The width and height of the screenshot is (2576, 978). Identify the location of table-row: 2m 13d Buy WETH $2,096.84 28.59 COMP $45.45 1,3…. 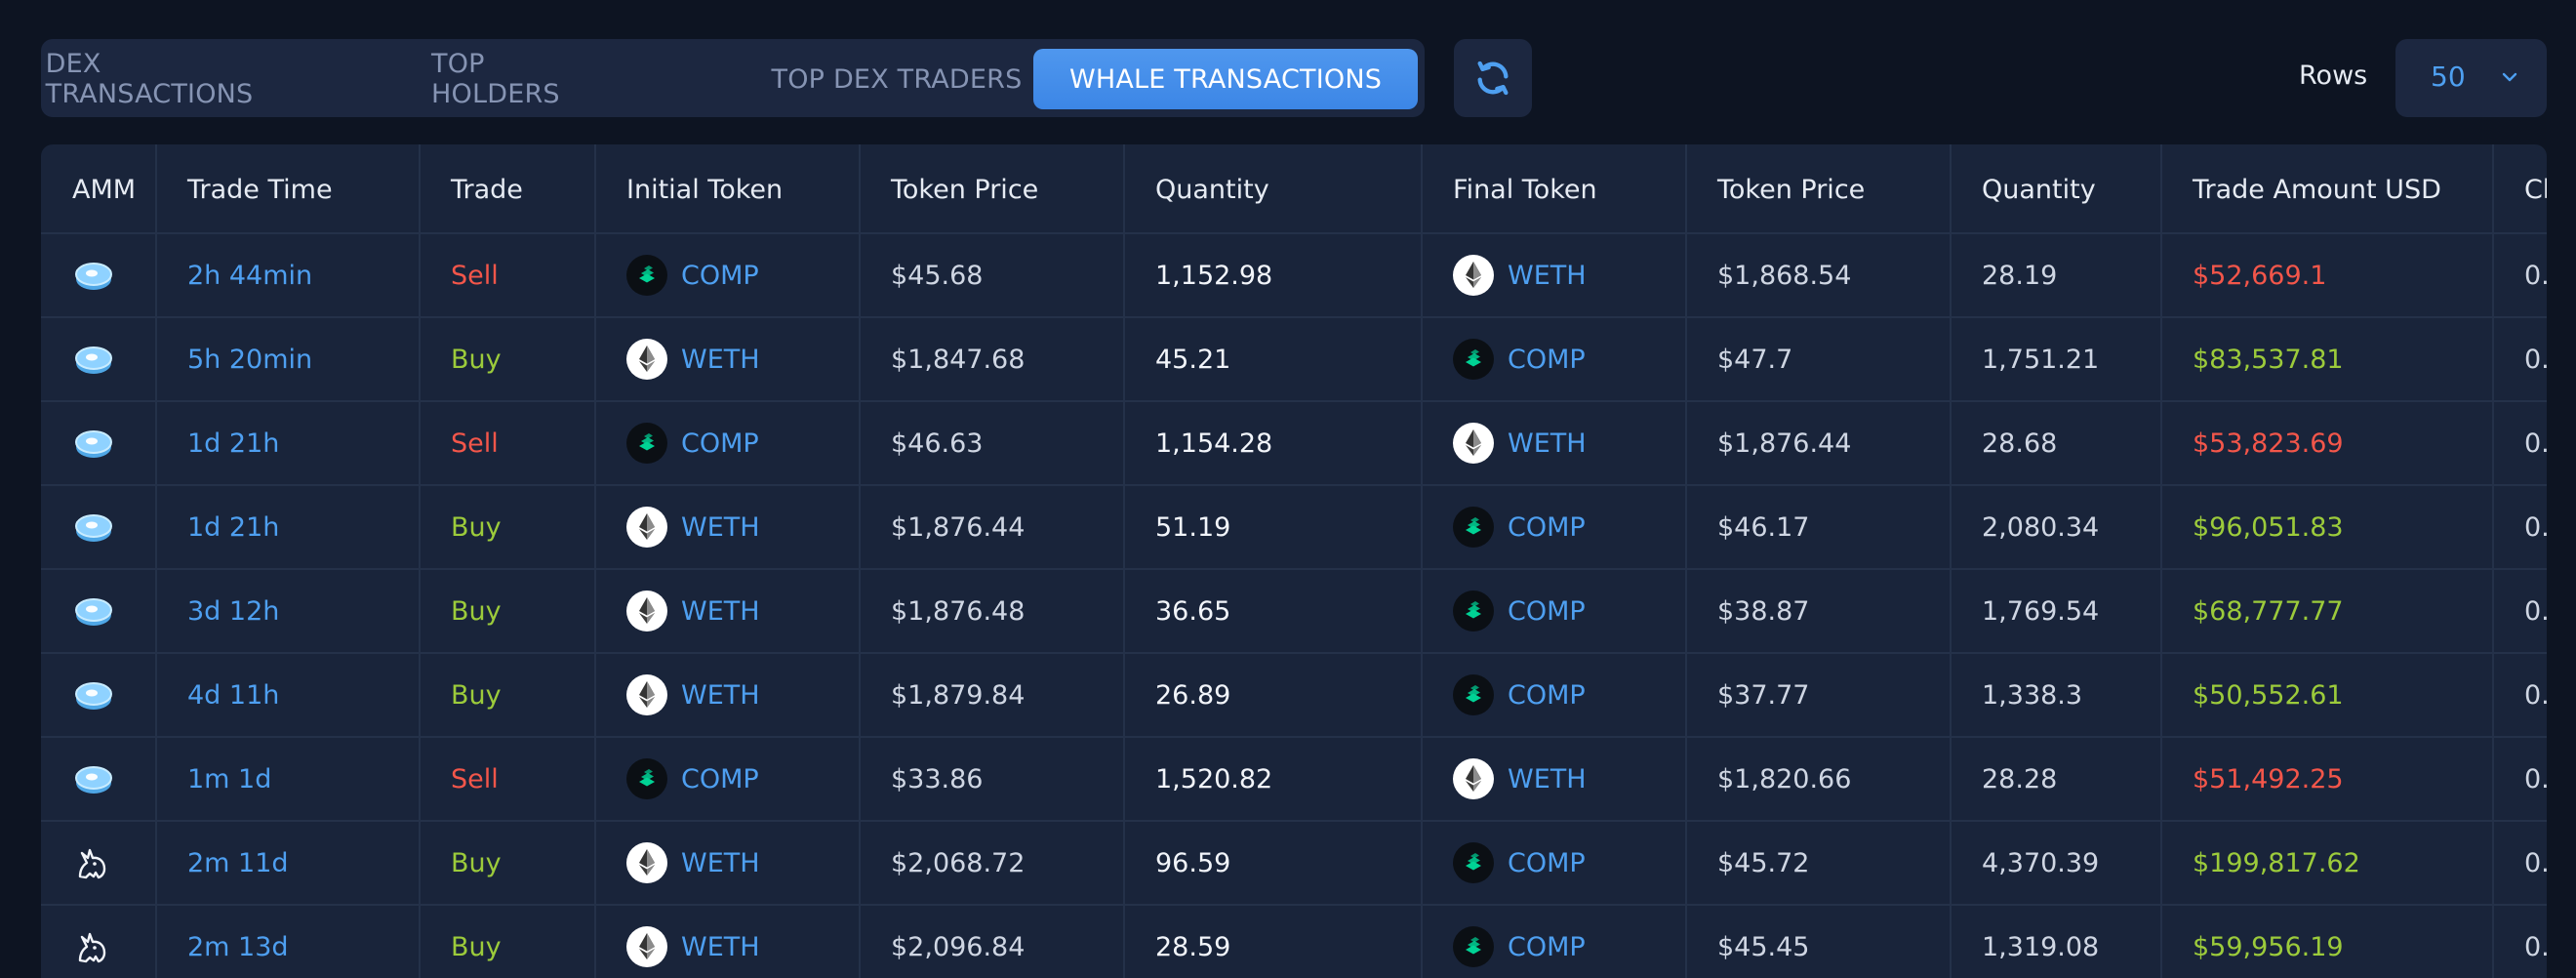
(1294, 942).